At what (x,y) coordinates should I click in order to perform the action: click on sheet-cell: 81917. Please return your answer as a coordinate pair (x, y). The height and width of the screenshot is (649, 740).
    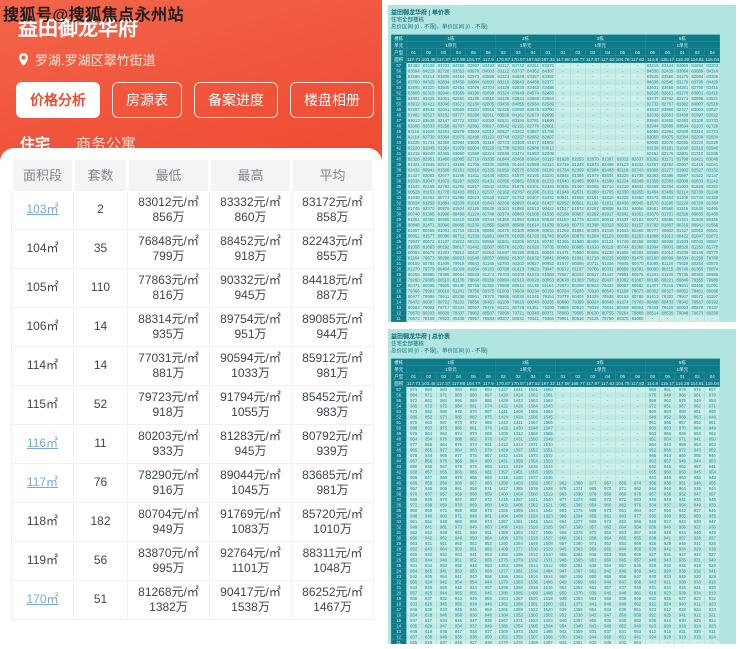
    Looking at the image, I should click on (473, 186).